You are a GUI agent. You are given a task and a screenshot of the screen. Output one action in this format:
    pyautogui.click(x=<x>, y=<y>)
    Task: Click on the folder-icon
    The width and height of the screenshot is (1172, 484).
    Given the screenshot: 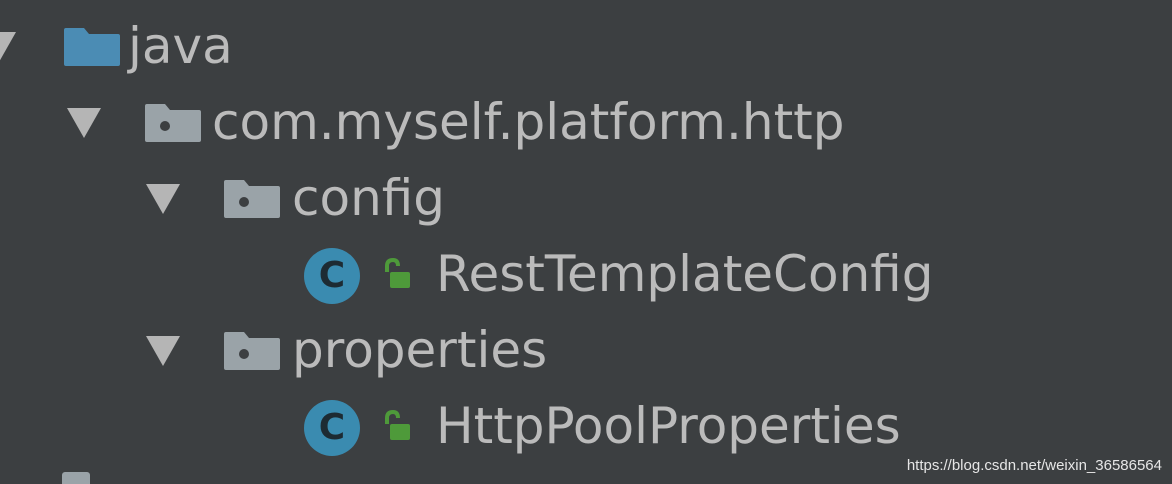 What is the action you would take?
    pyautogui.click(x=76, y=478)
    